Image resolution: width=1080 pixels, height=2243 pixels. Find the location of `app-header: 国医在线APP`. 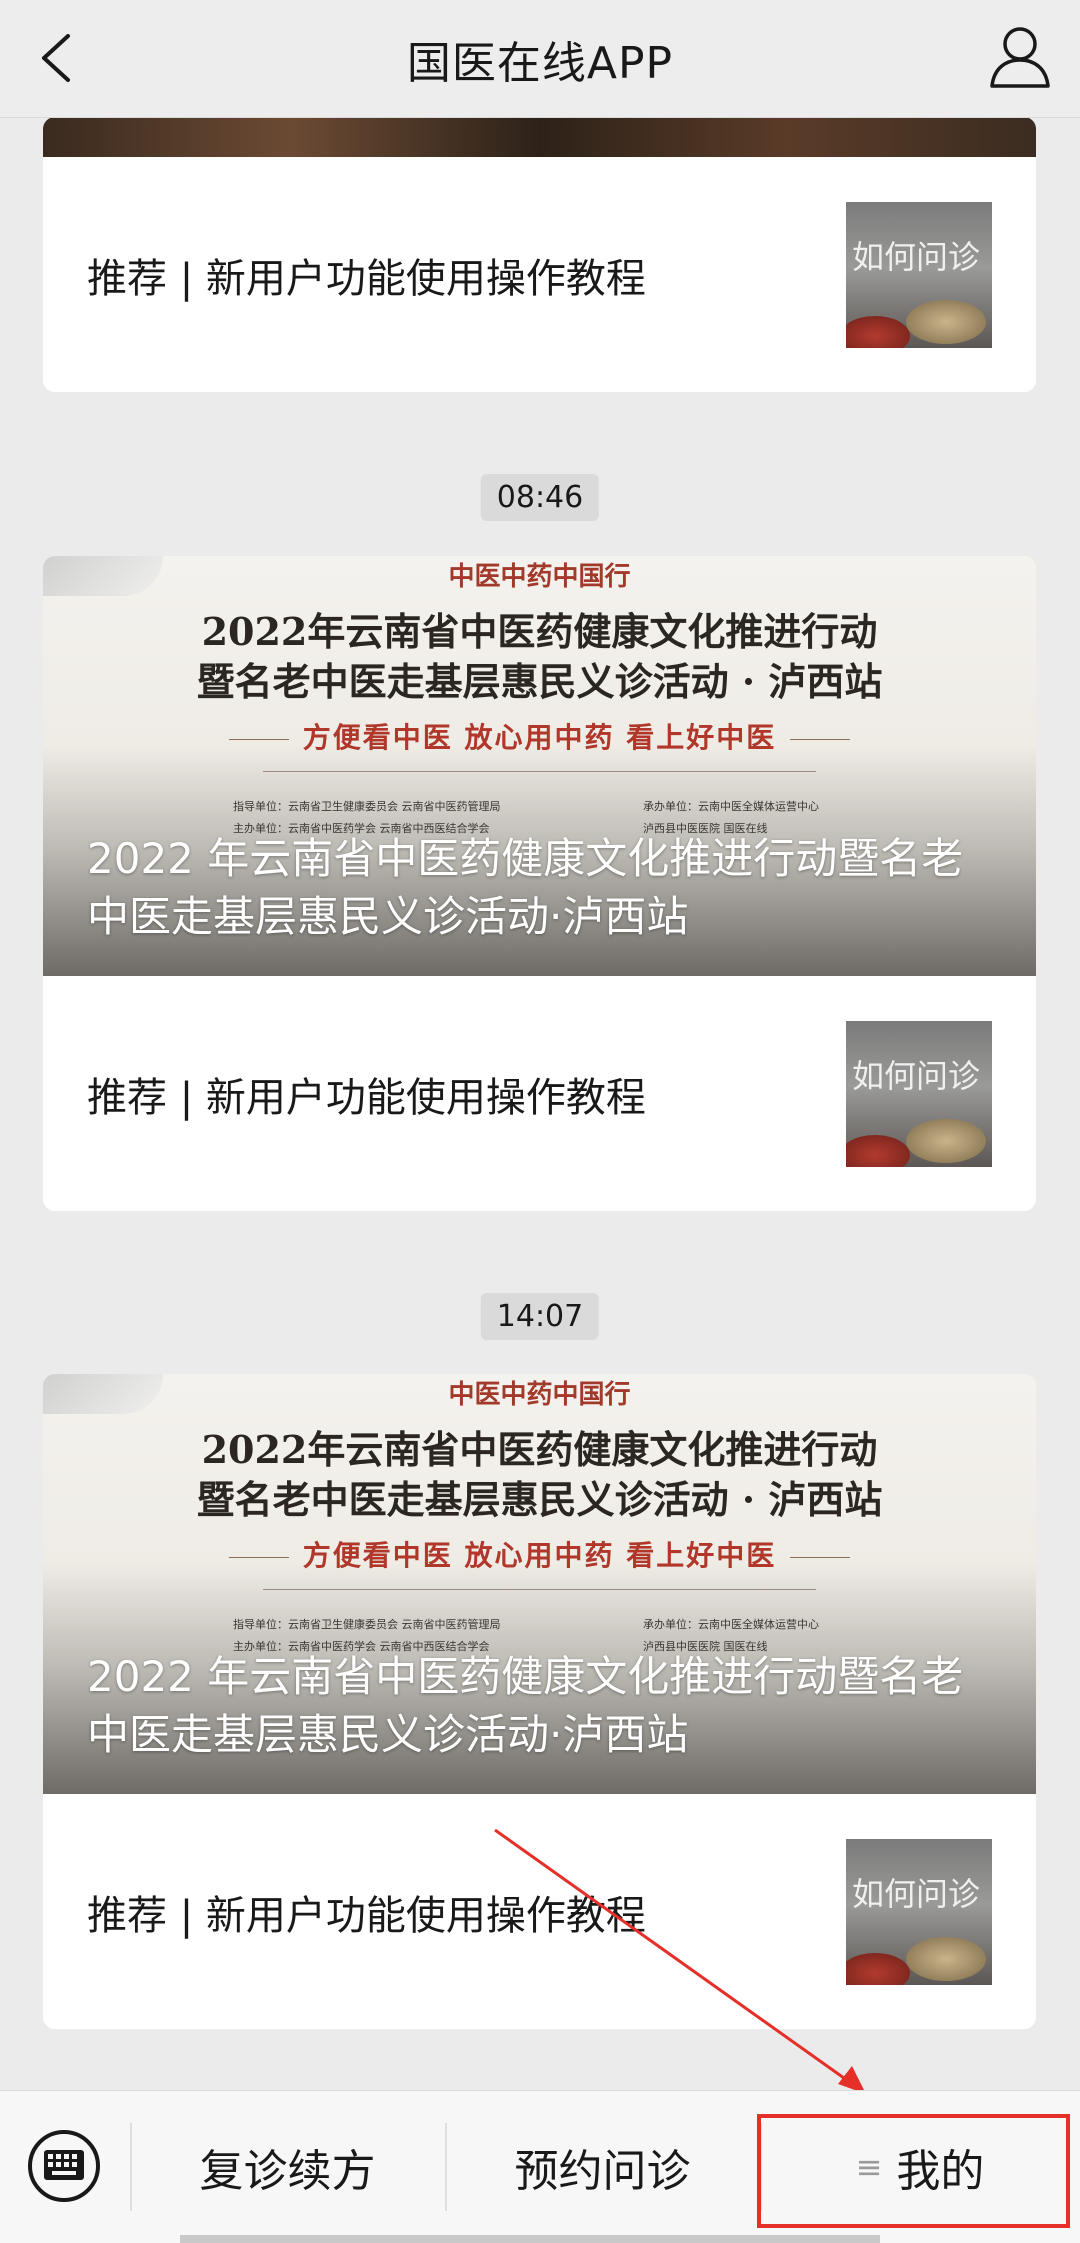

app-header: 国医在线APP is located at coordinates (540, 59).